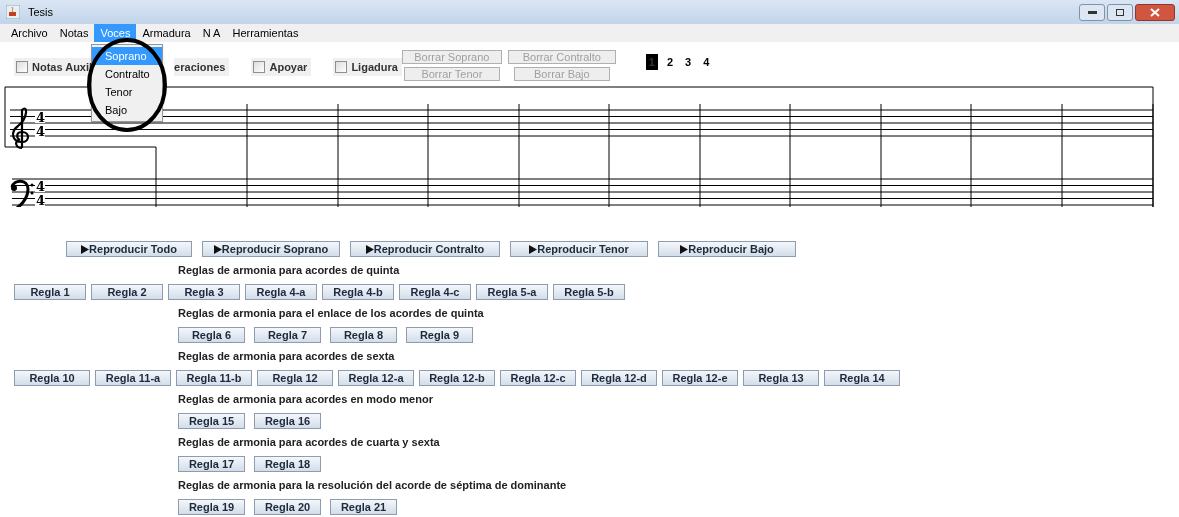  I want to click on restore-button, so click(1120, 12).